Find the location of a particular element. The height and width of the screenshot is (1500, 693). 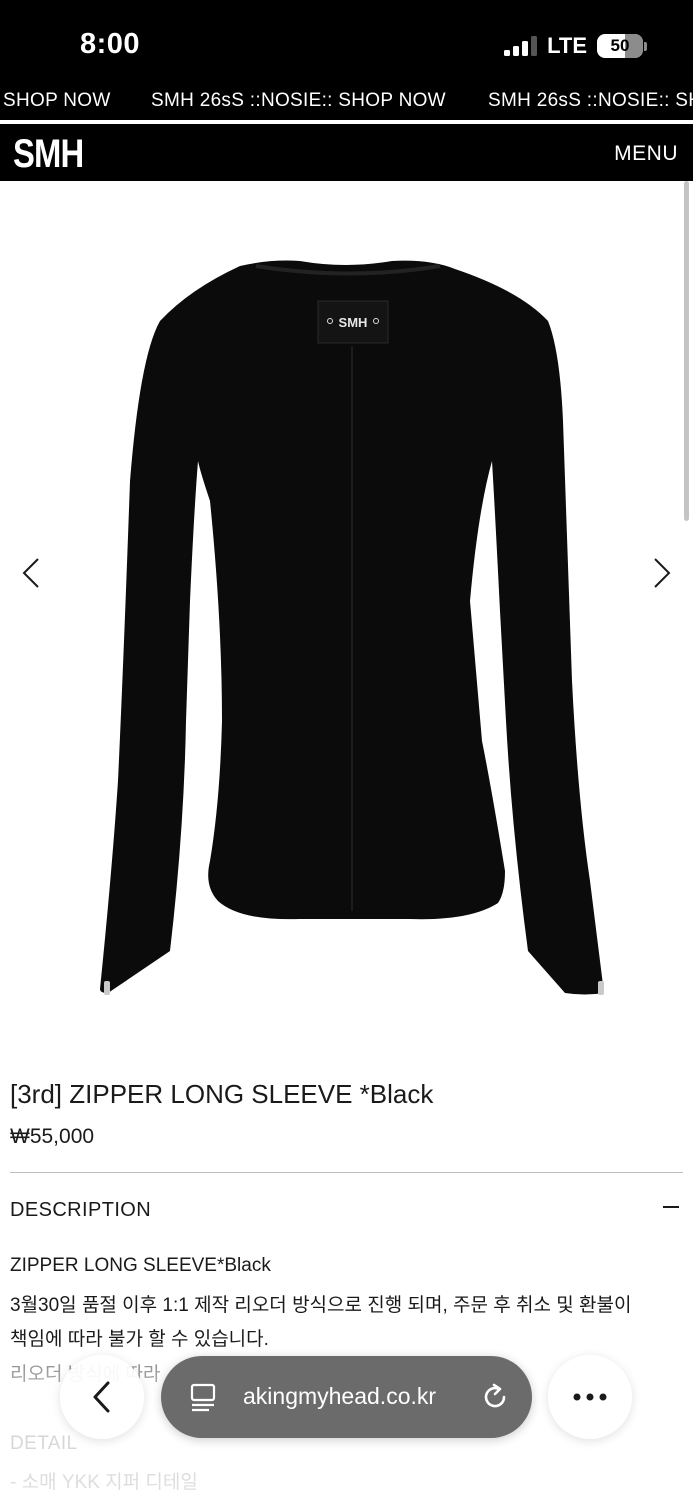

divider is located at coordinates (346, 1172).